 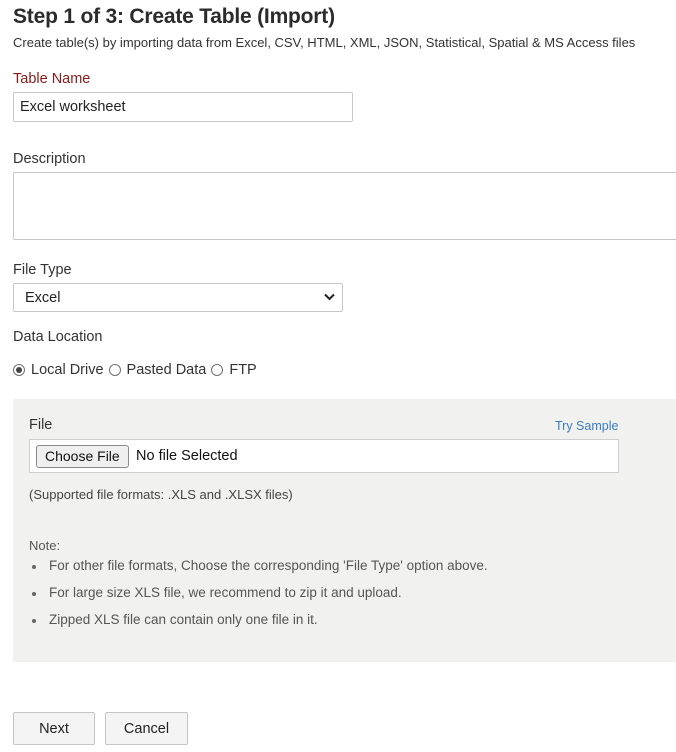 What do you see at coordinates (45, 545) in the screenshot?
I see `note-title: Note:` at bounding box center [45, 545].